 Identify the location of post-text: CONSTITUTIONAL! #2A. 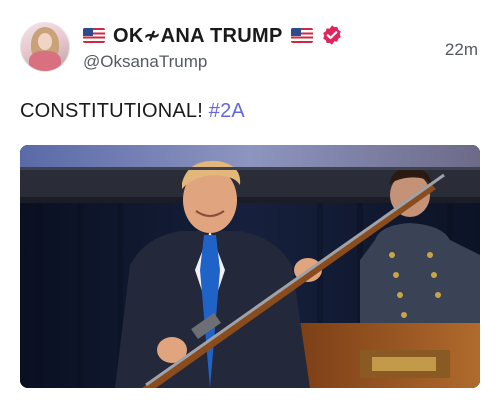
(132, 111).